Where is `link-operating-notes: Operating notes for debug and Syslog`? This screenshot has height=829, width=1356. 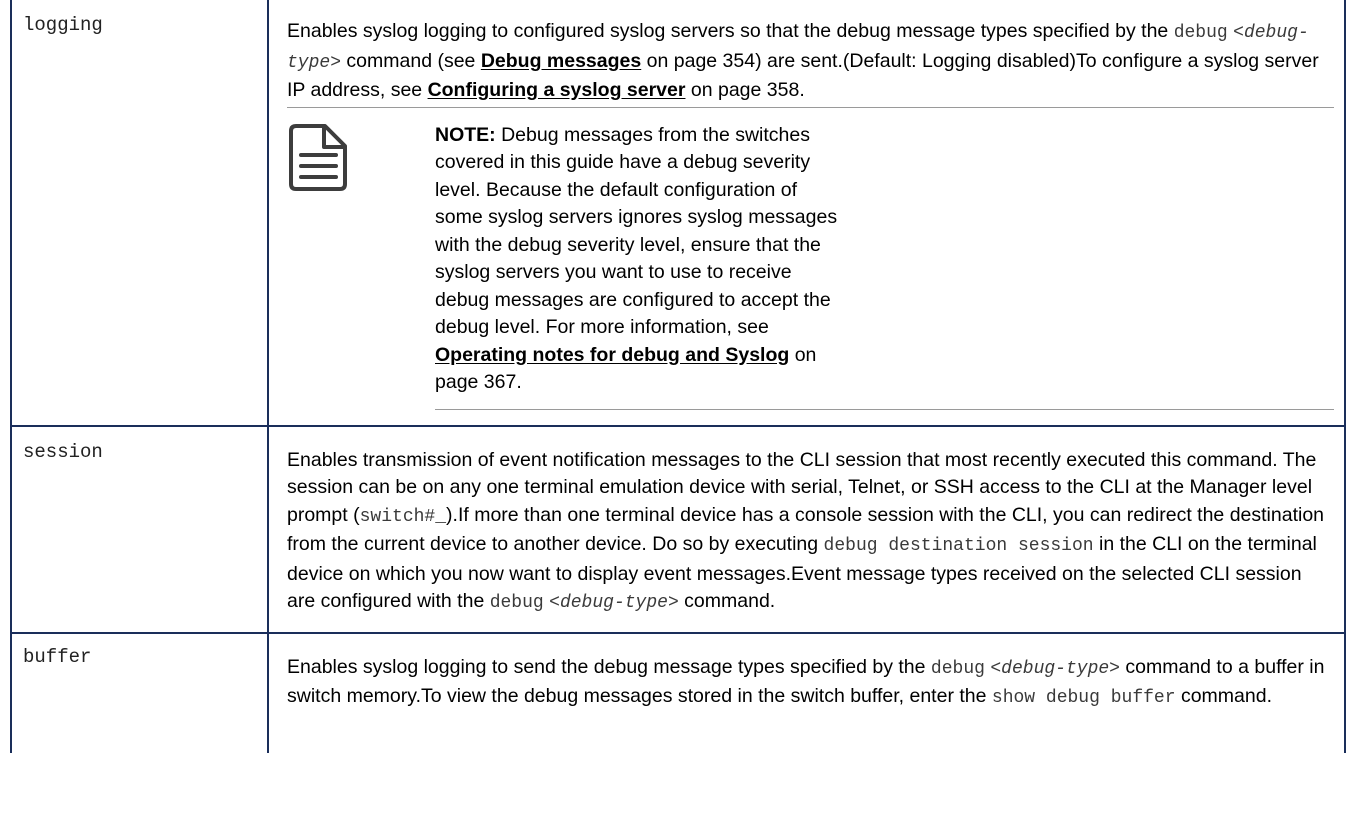
link-operating-notes: Operating notes for debug and Syslog is located at coordinates (612, 355).